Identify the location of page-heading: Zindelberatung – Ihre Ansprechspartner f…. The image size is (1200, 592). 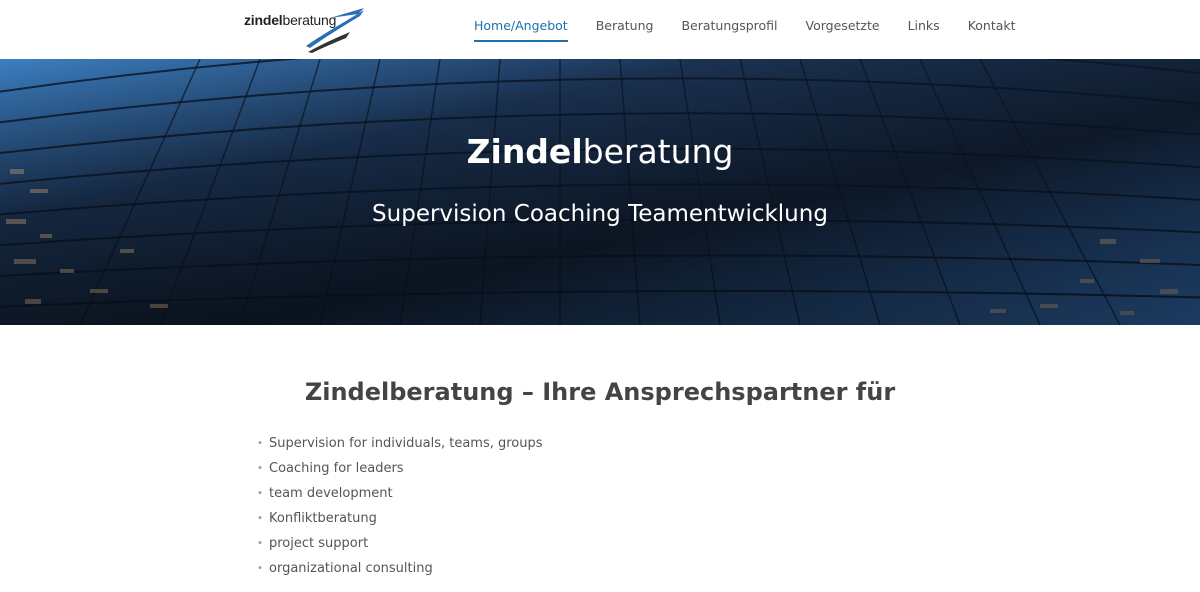
(600, 392).